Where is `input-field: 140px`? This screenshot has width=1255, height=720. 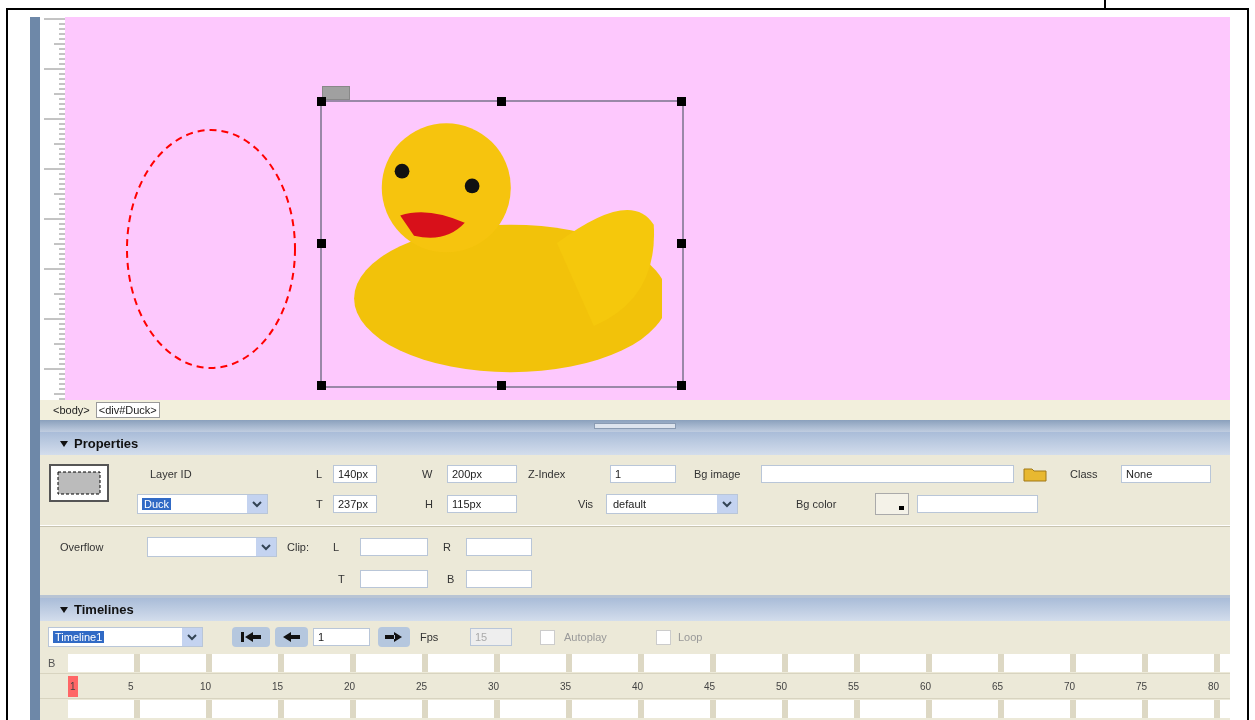
input-field: 140px is located at coordinates (355, 474).